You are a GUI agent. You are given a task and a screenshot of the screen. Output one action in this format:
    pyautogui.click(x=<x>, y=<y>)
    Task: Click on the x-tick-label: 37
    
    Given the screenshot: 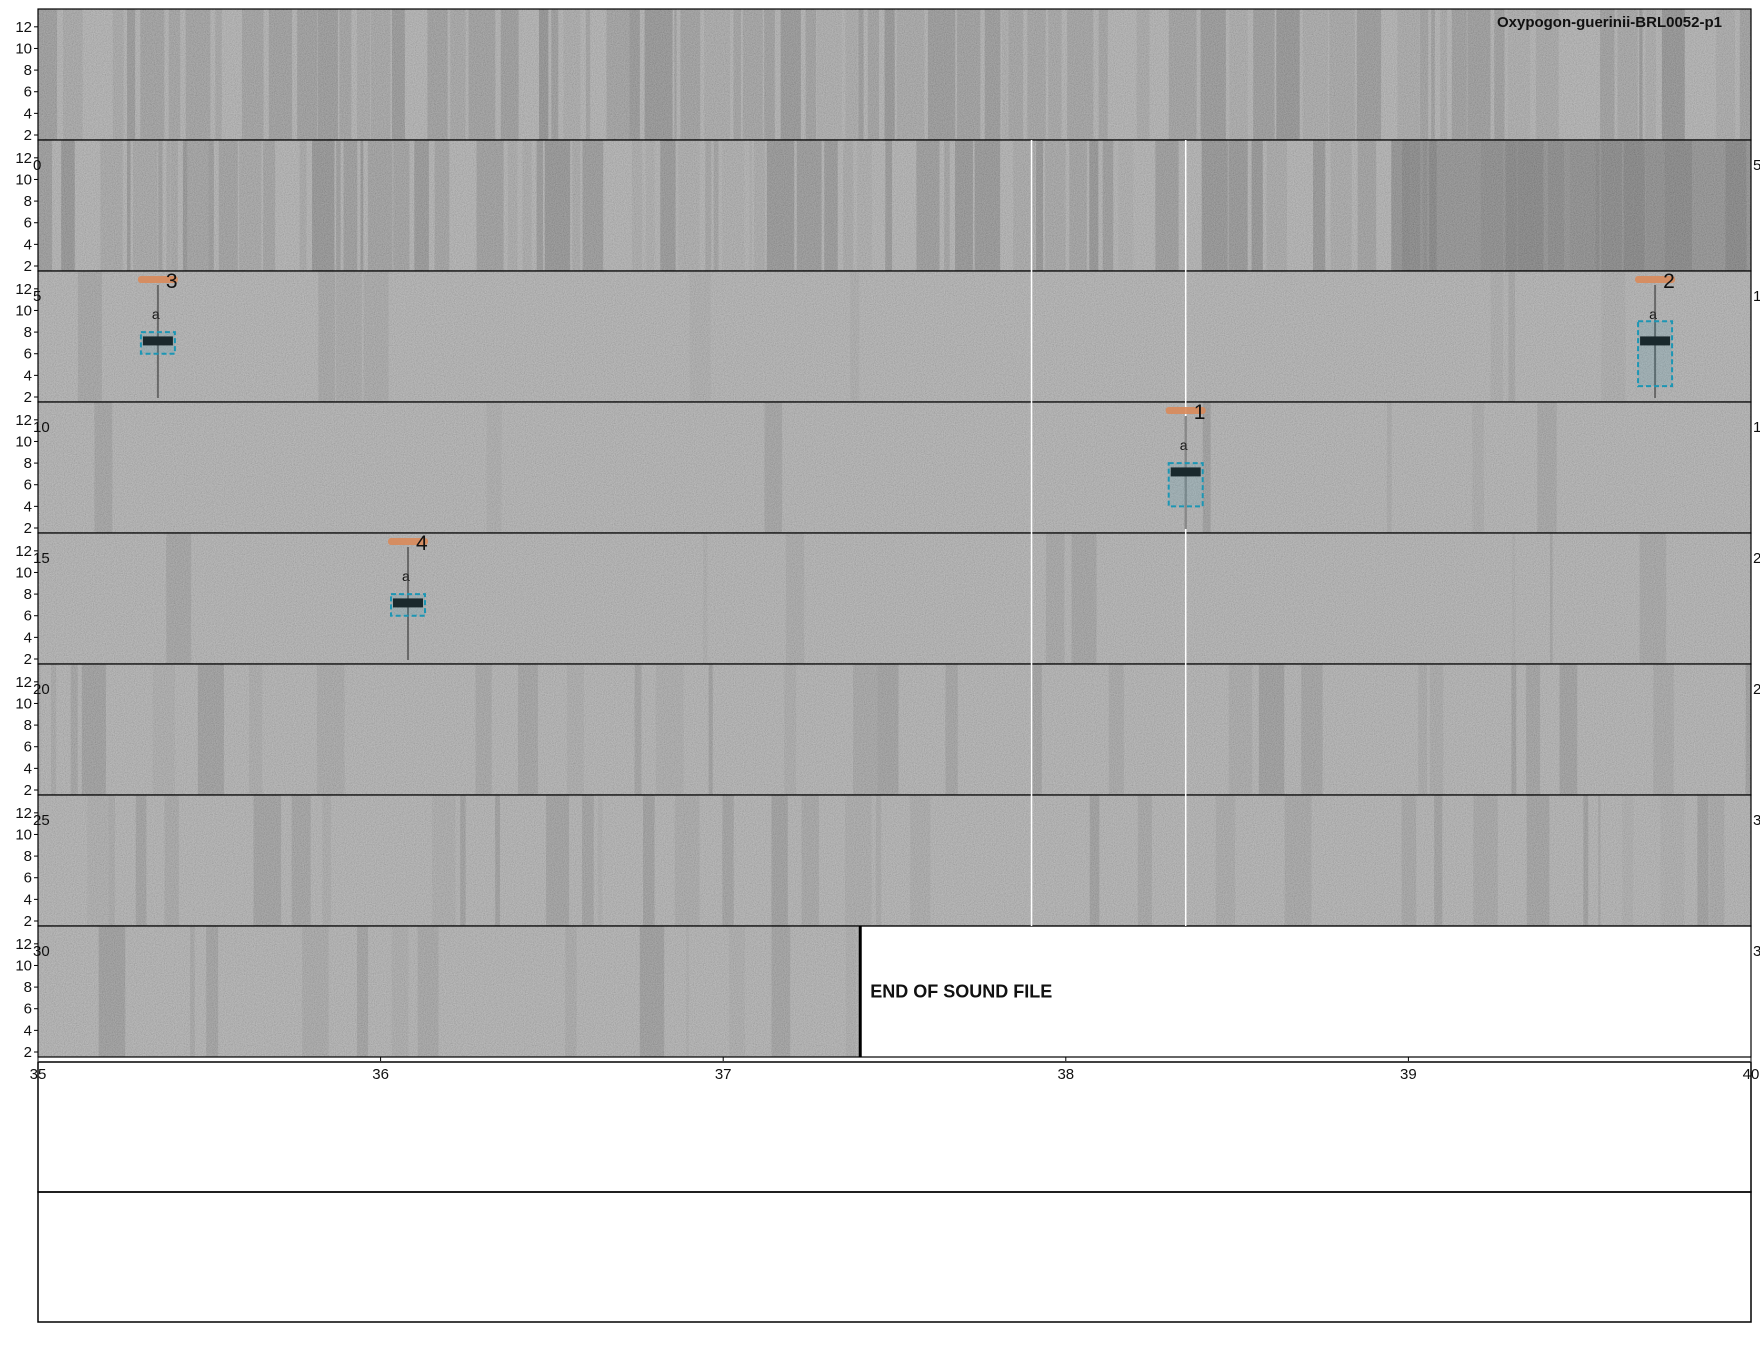 What is the action you would take?
    pyautogui.click(x=723, y=1074)
    